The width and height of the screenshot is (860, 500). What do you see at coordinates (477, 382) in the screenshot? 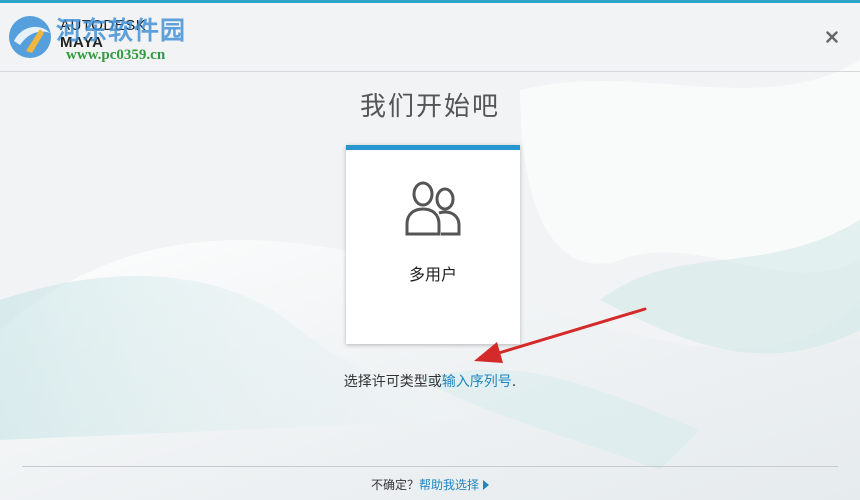
I see `enter-serial-link: 输入序列号` at bounding box center [477, 382].